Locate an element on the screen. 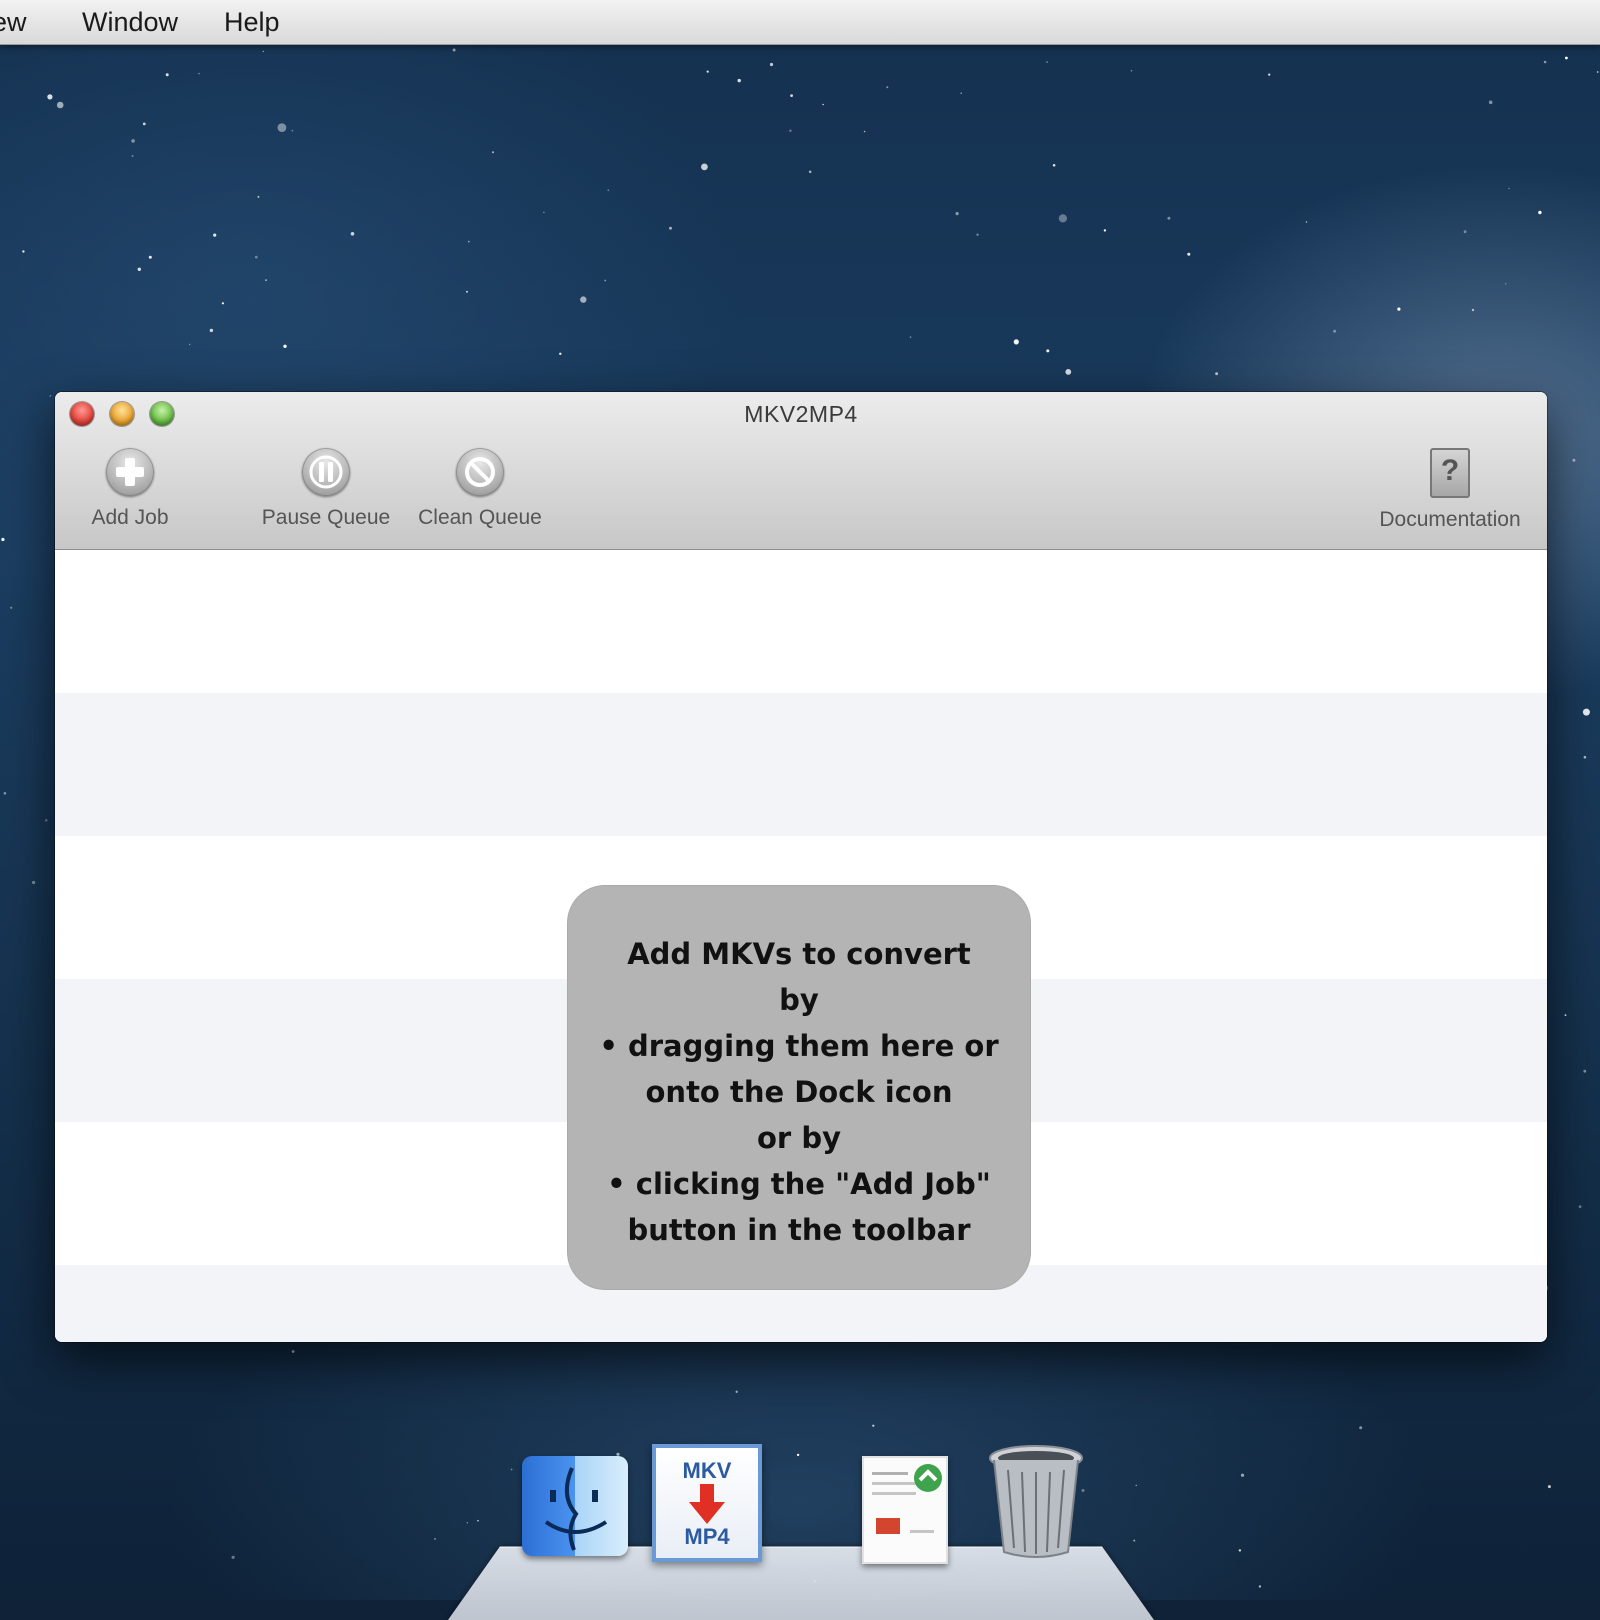  window-title: MKV2MP4 is located at coordinates (801, 414).